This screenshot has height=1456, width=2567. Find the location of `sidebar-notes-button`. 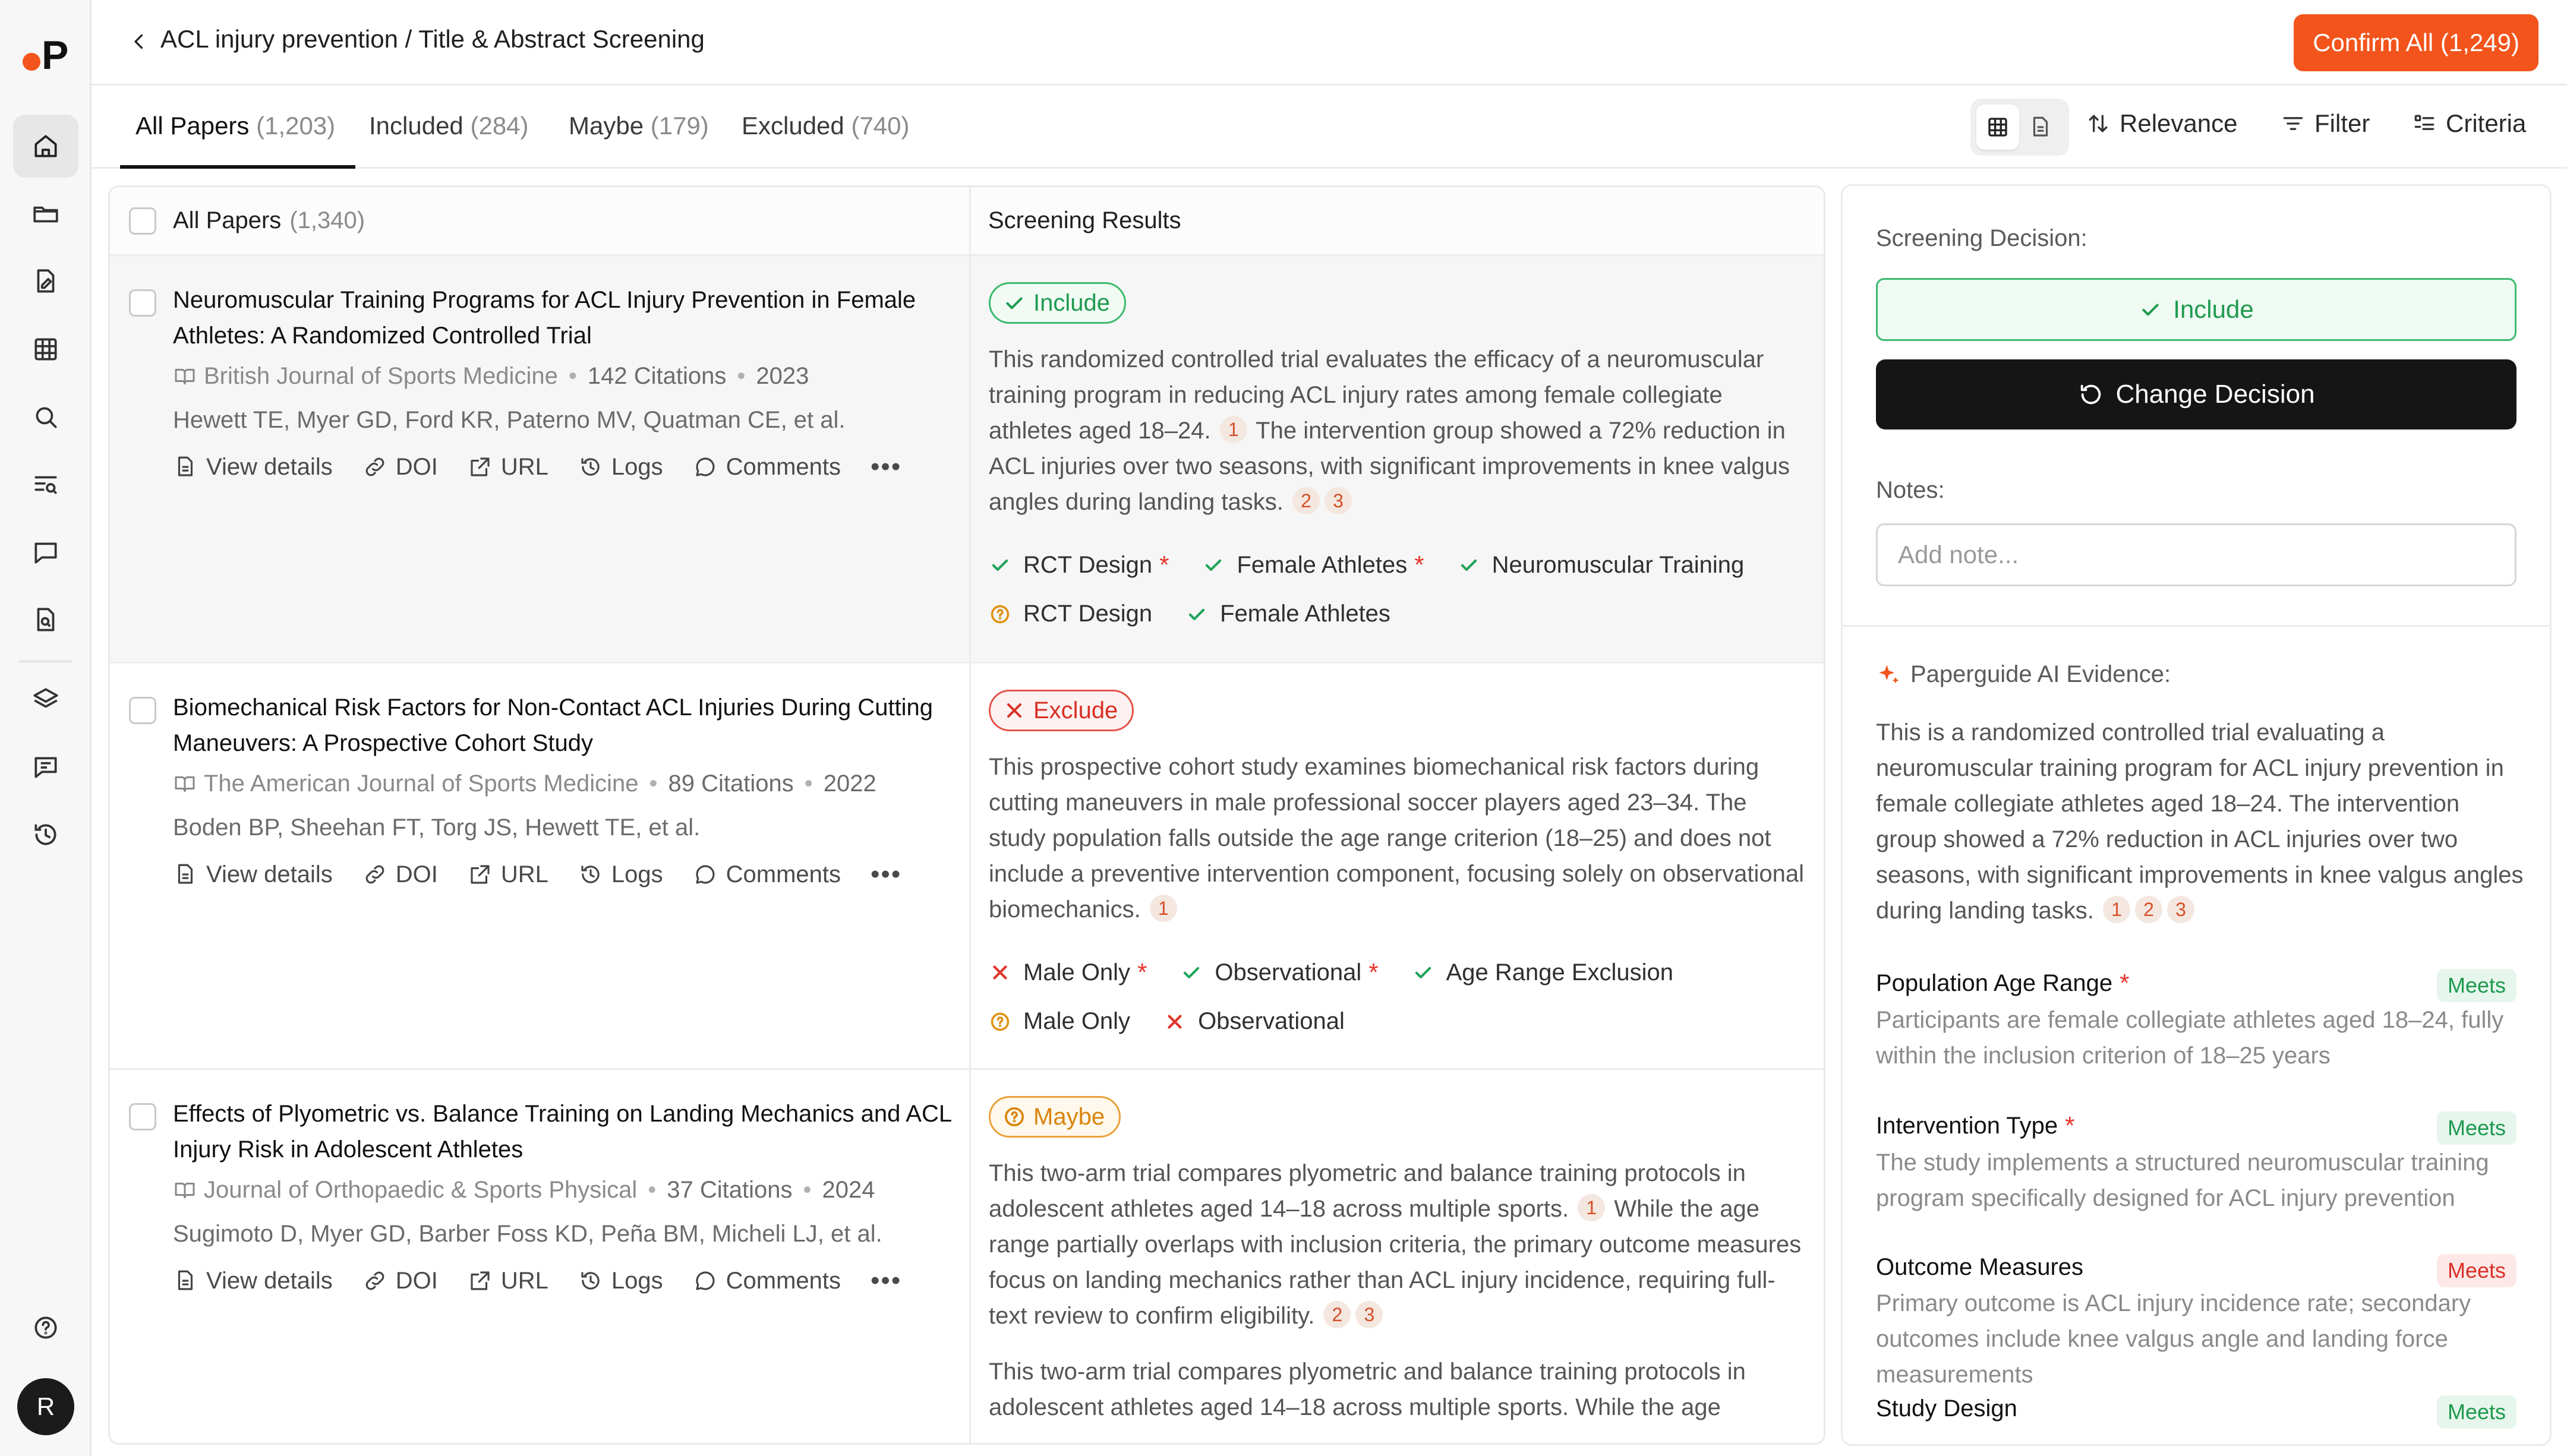

sidebar-notes-button is located at coordinates (45, 766).